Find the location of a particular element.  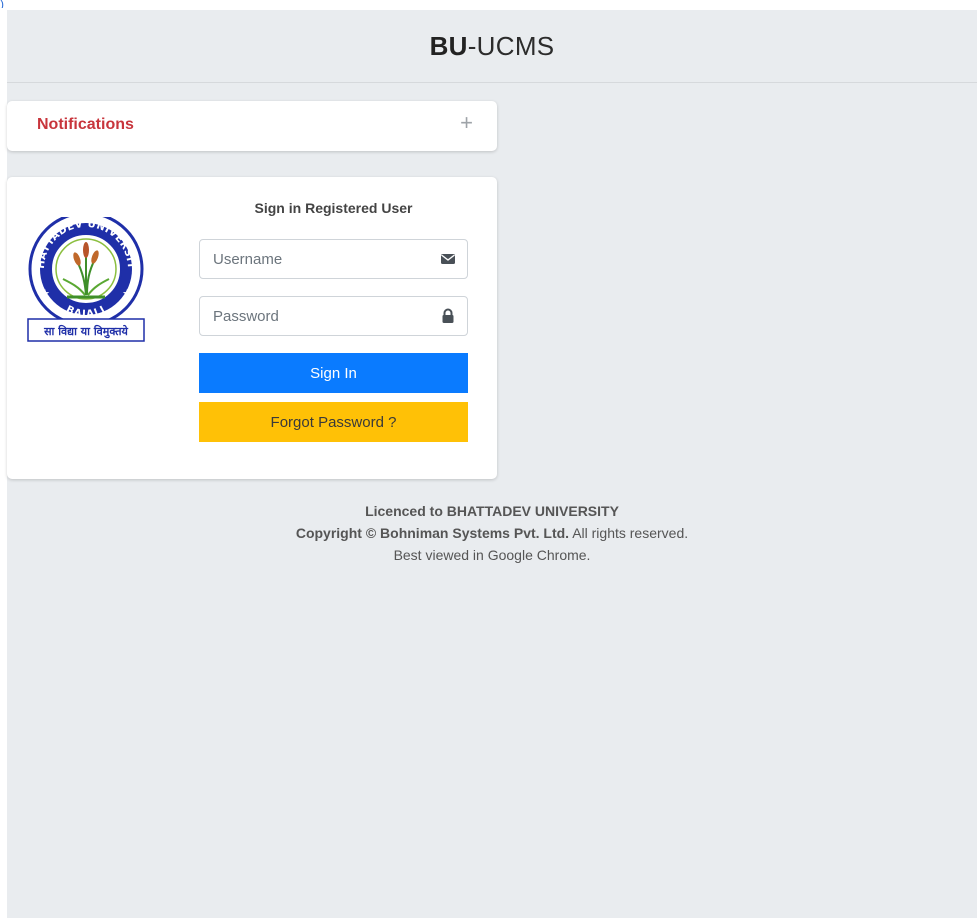

notifications-panel: Notifications + is located at coordinates (252, 126).